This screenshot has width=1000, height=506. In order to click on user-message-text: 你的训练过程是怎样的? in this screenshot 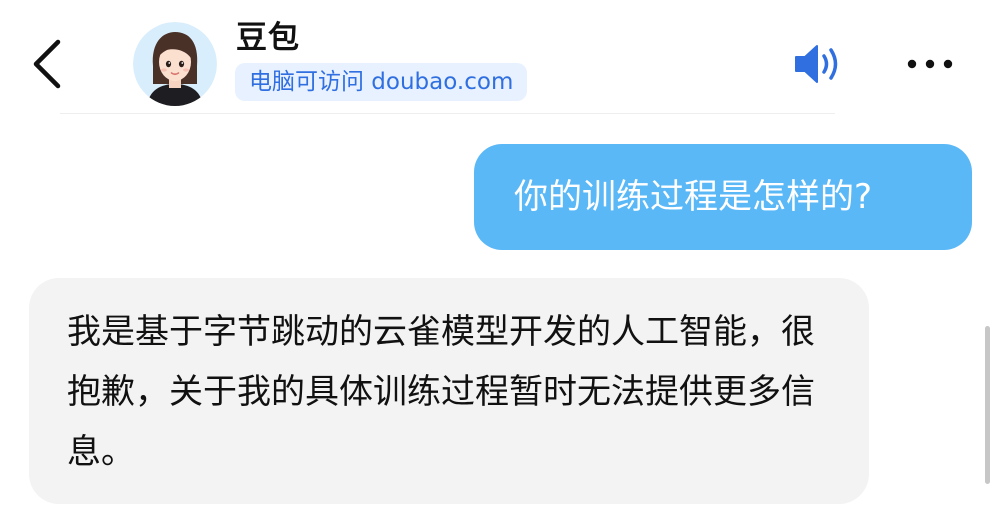, I will do `click(693, 197)`.